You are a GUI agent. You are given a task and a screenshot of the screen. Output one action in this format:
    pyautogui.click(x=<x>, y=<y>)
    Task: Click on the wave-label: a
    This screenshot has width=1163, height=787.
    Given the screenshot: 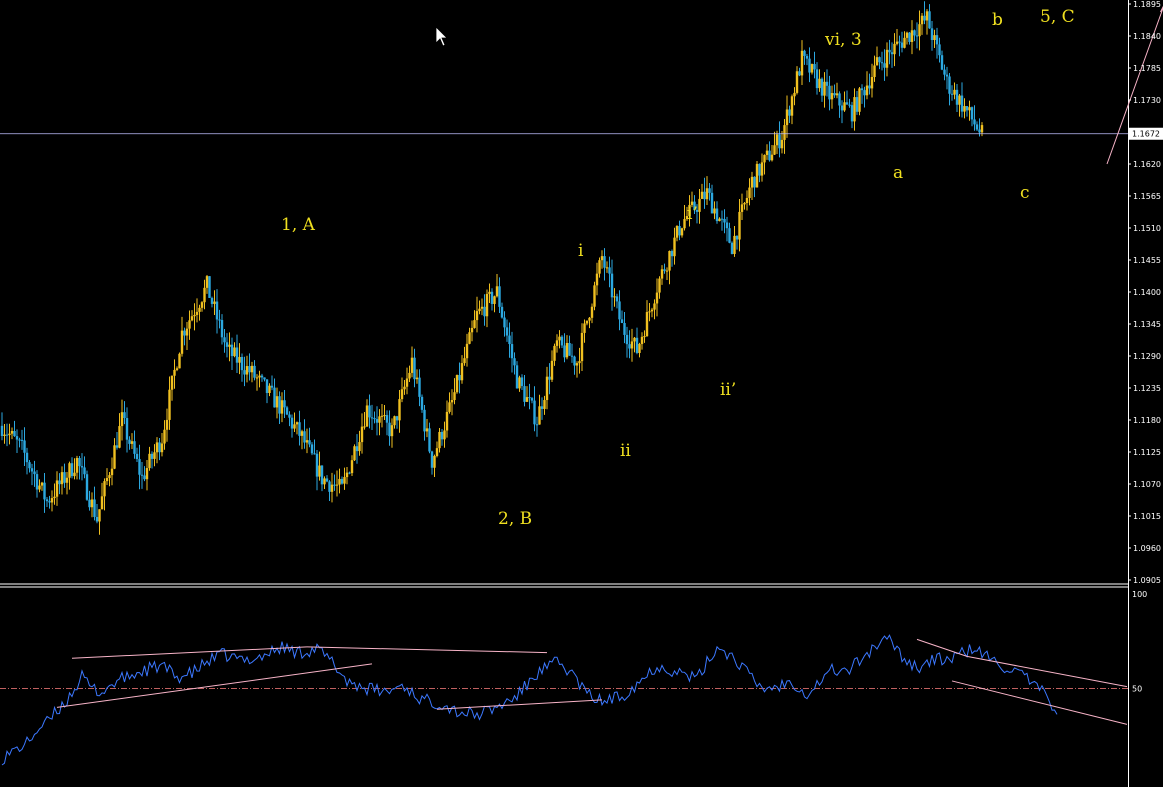 What is the action you would take?
    pyautogui.click(x=898, y=173)
    